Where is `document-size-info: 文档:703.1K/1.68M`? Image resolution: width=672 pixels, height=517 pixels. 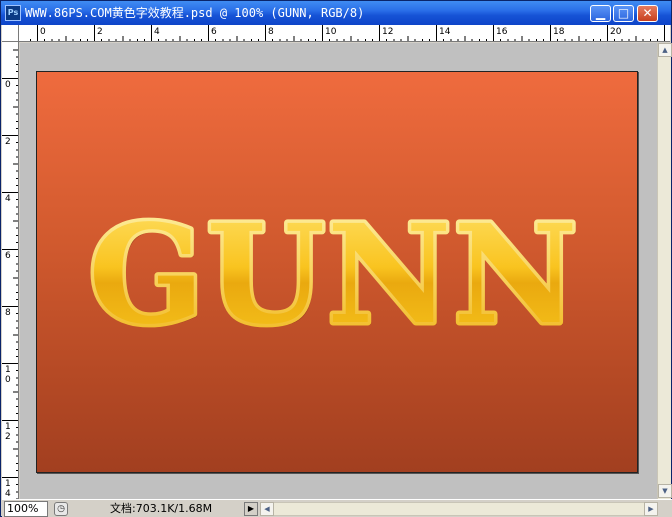
document-size-info: 文档:703.1K/1.68M is located at coordinates (161, 508).